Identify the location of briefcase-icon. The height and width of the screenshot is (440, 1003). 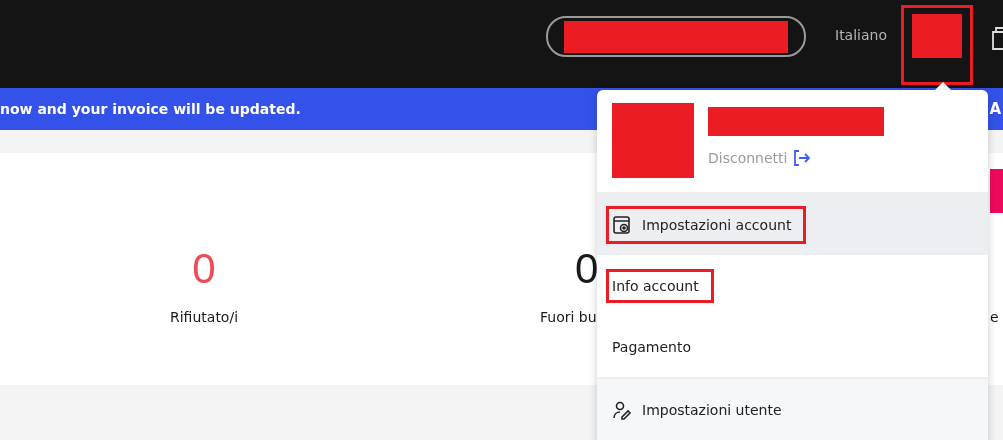
(996, 38).